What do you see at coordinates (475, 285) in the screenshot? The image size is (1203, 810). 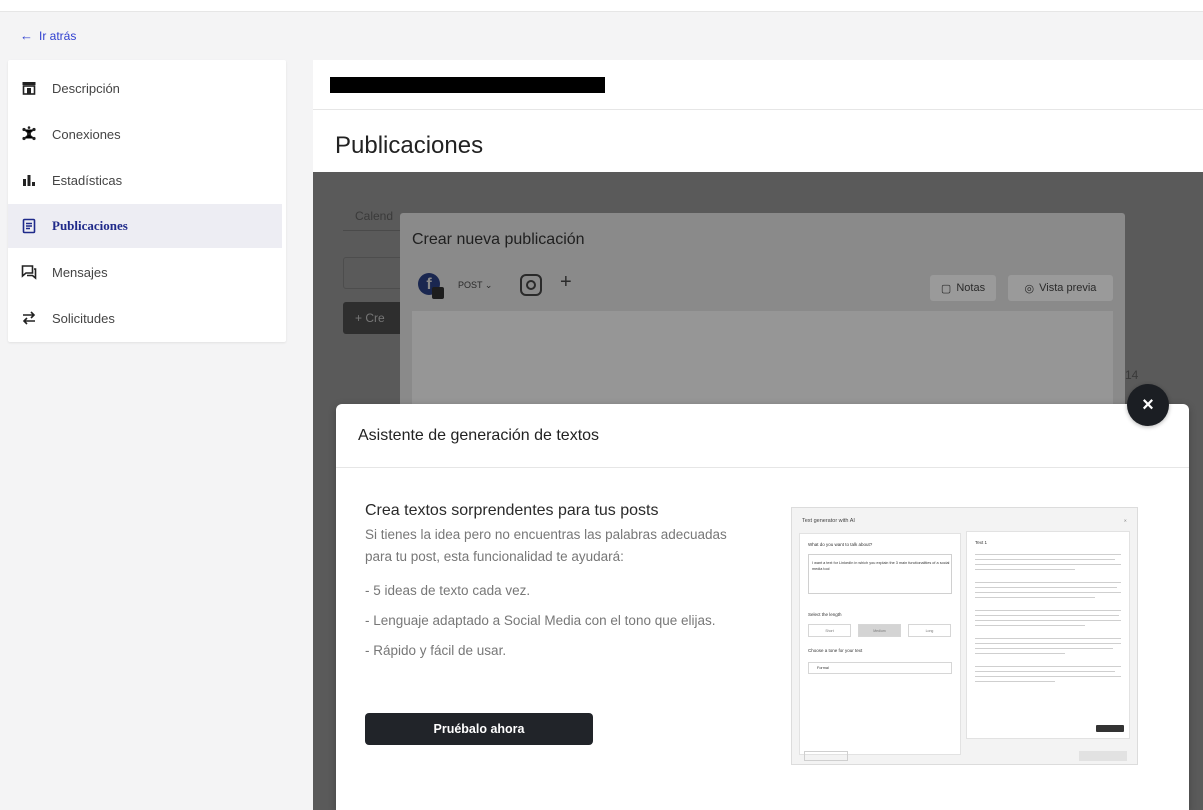 I see `post-type-select: POST ⌄` at bounding box center [475, 285].